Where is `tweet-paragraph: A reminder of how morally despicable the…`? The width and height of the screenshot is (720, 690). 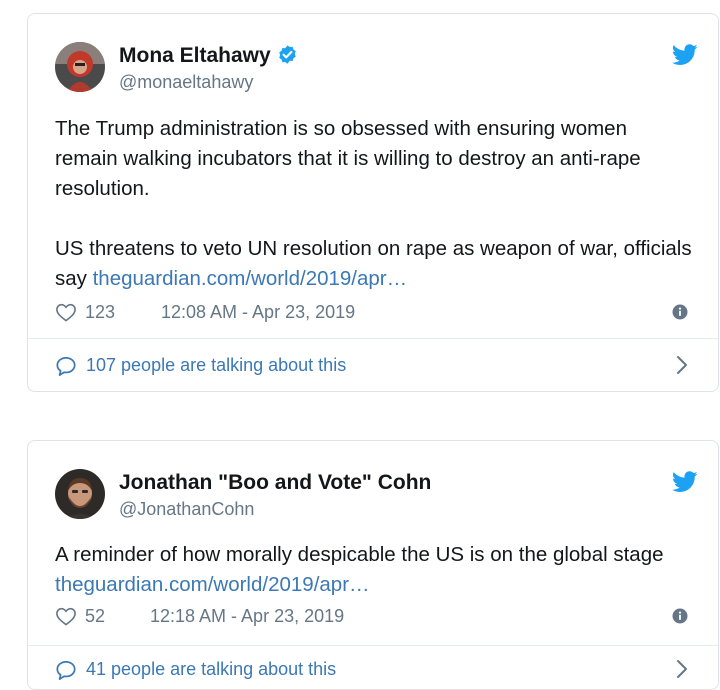 tweet-paragraph: A reminder of how morally despicable the… is located at coordinates (373, 570).